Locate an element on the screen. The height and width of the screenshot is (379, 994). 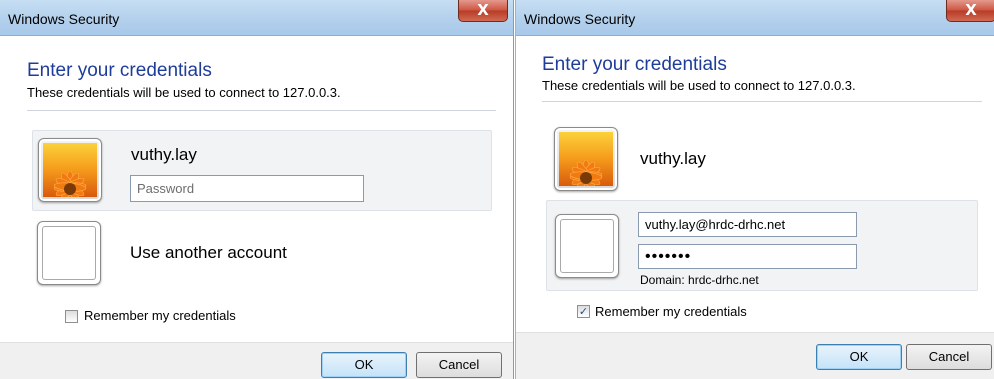
use-another-account-tile: Use another account is located at coordinates (262, 255).